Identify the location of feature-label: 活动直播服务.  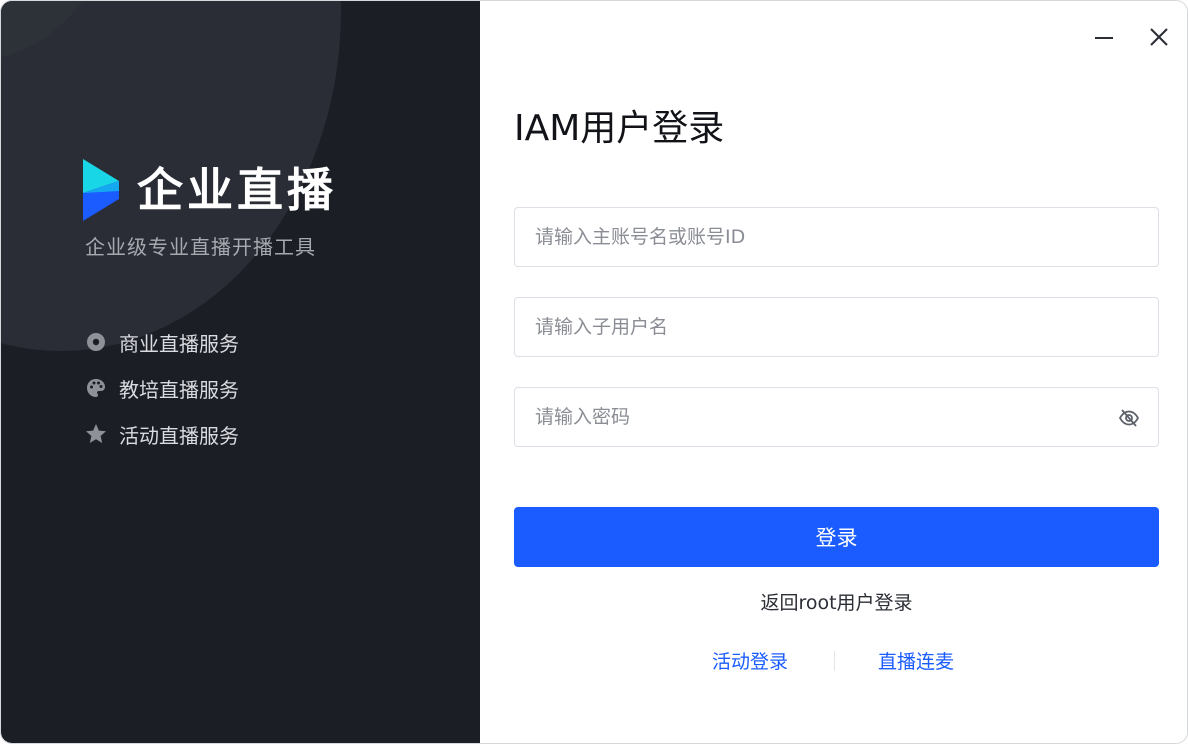
(179, 435).